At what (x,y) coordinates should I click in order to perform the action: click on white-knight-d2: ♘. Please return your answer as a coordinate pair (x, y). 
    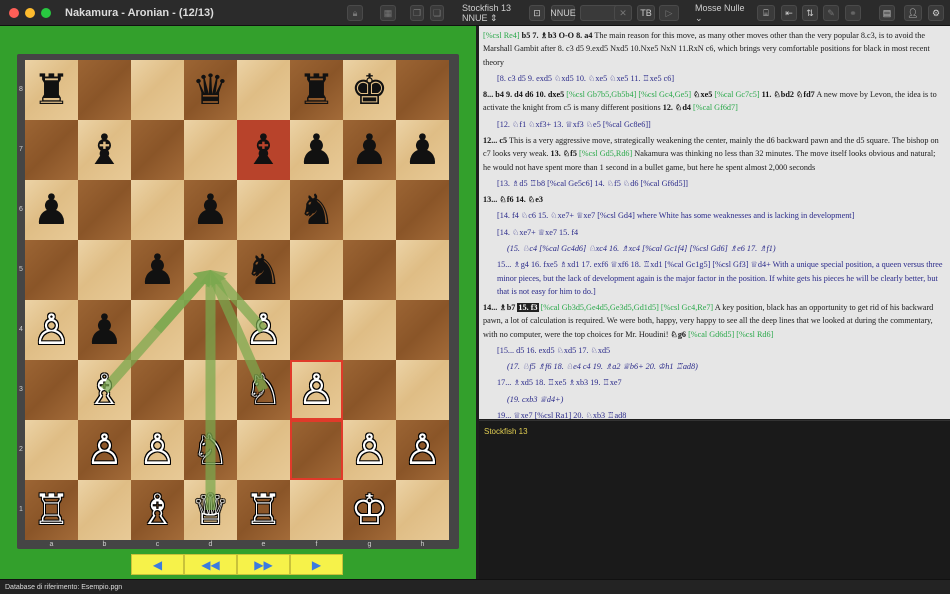
    Looking at the image, I should click on (210, 450).